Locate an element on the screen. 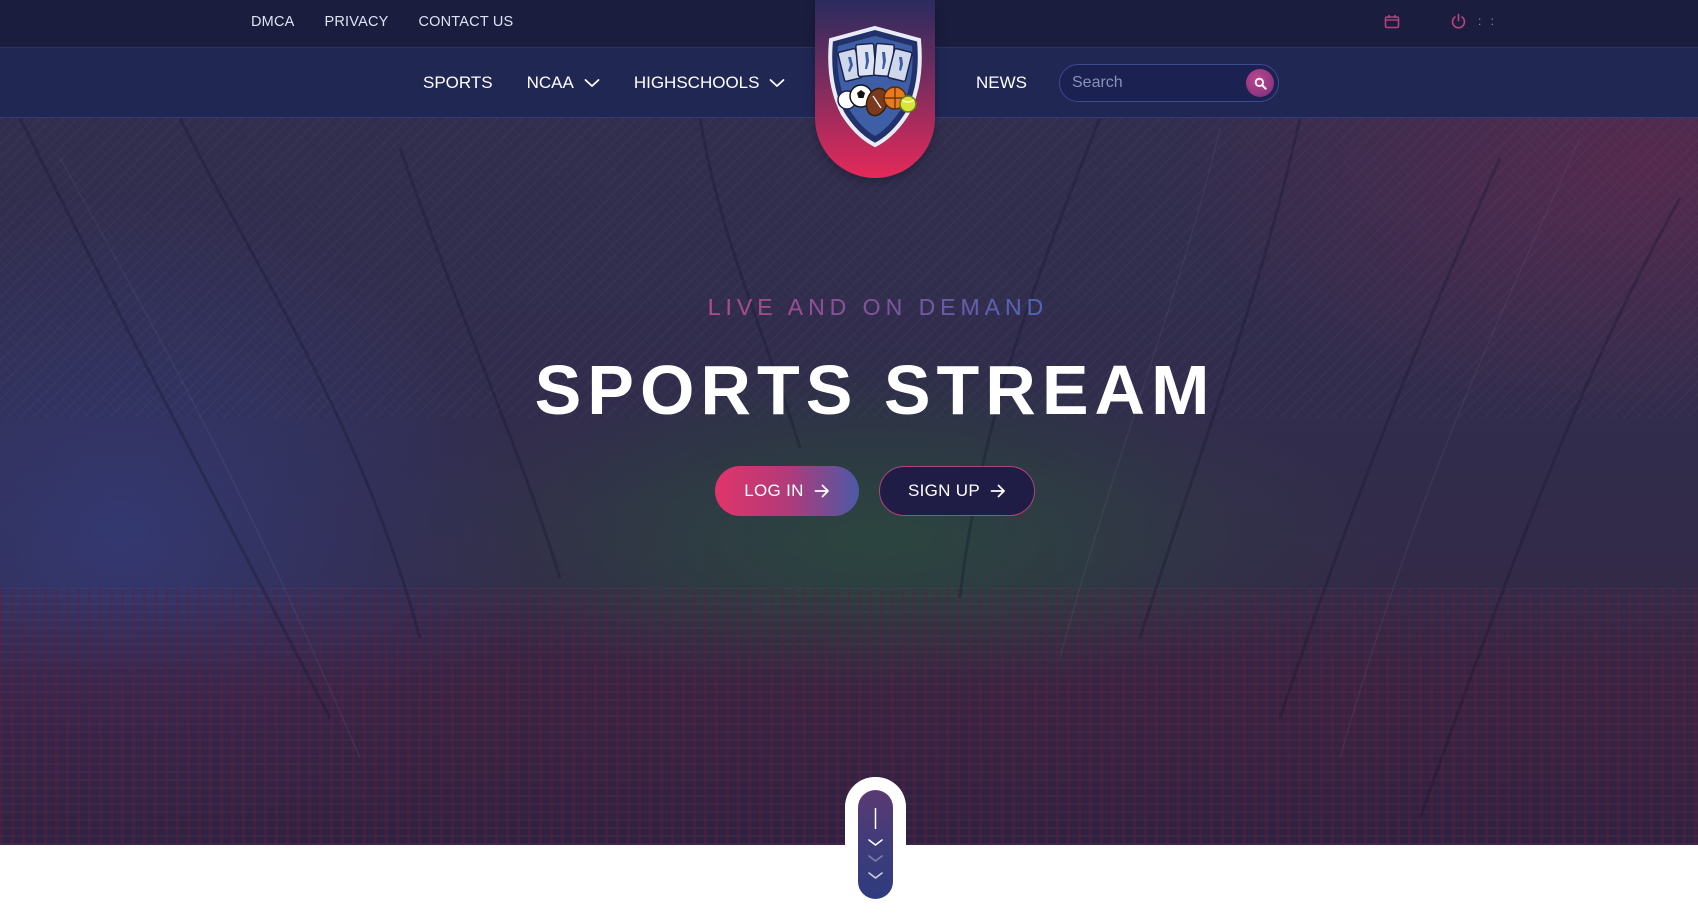 Image resolution: width=1698 pixels, height=917 pixels. nav-item-label: HIGHSCHOOLS is located at coordinates (696, 82).